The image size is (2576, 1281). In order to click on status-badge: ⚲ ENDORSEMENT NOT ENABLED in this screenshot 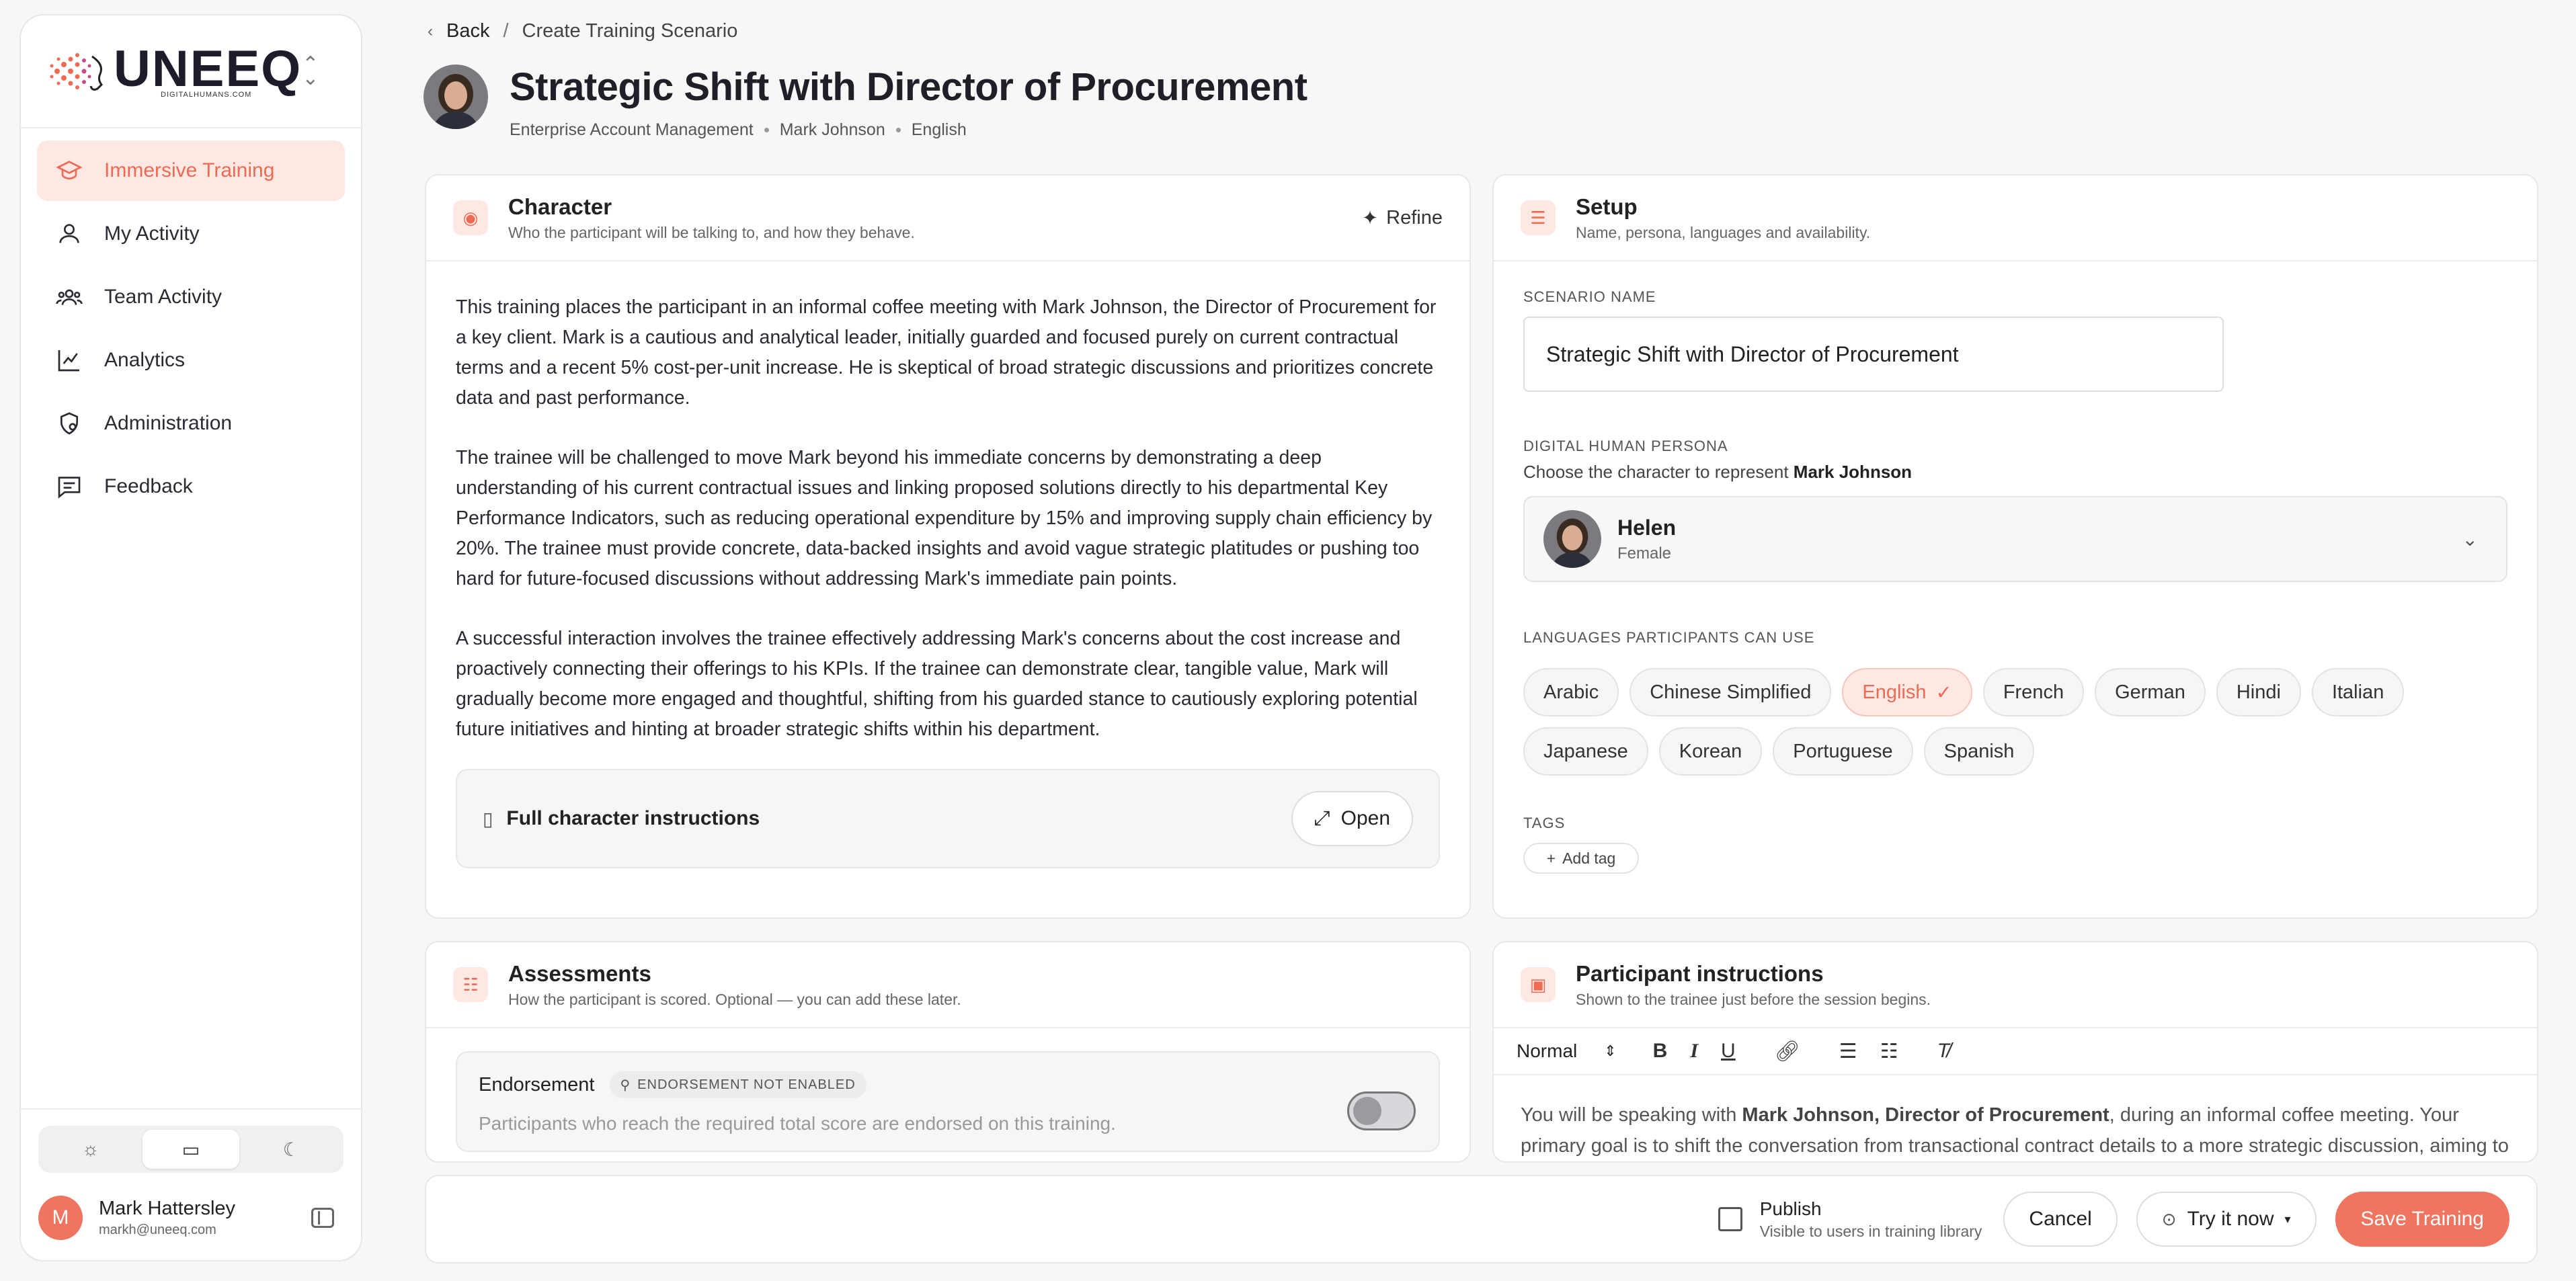, I will do `click(738, 1084)`.